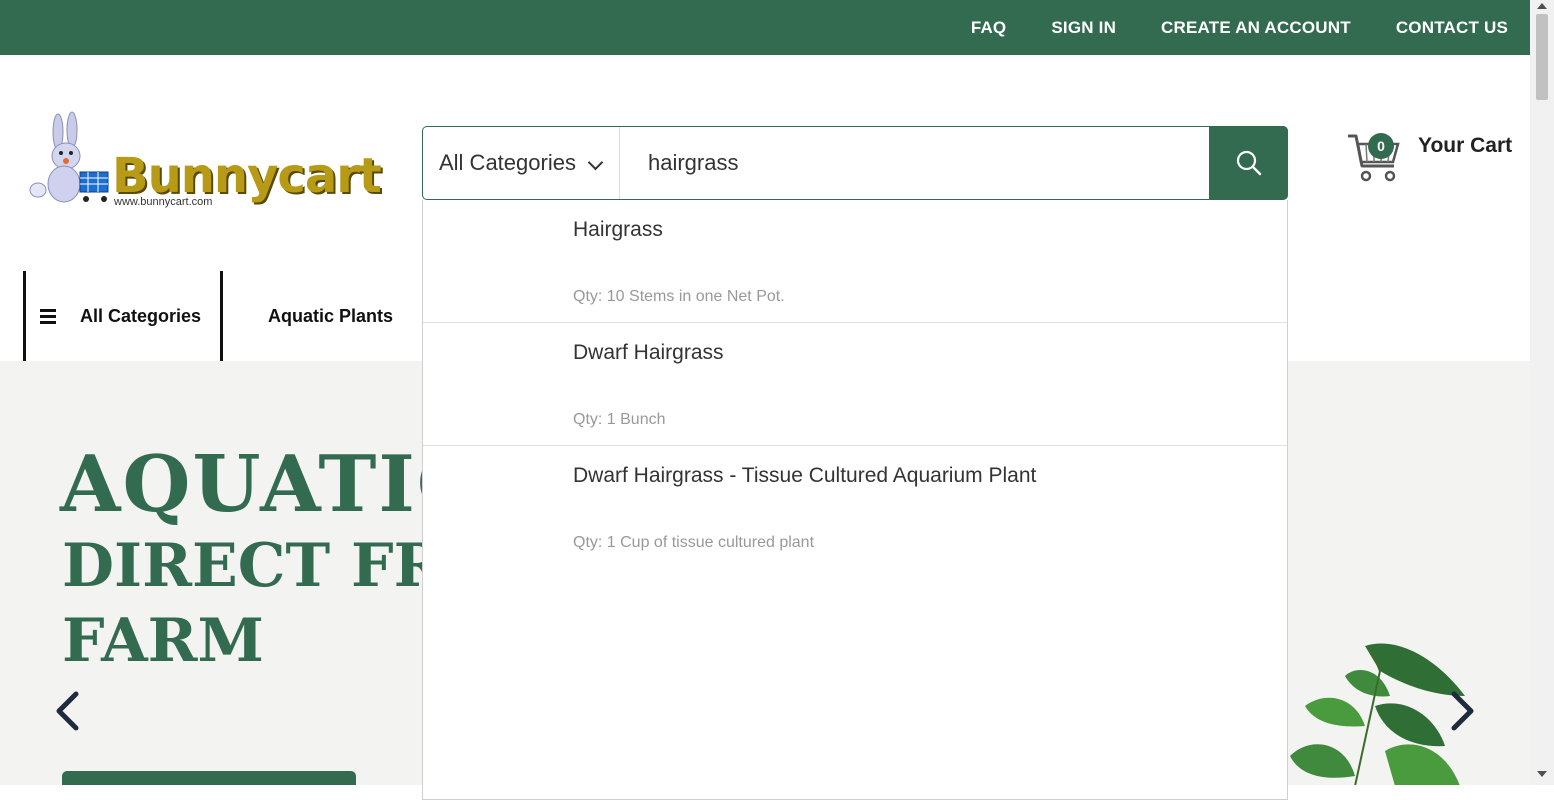  What do you see at coordinates (1542, 392) in the screenshot?
I see `page-scrollbar` at bounding box center [1542, 392].